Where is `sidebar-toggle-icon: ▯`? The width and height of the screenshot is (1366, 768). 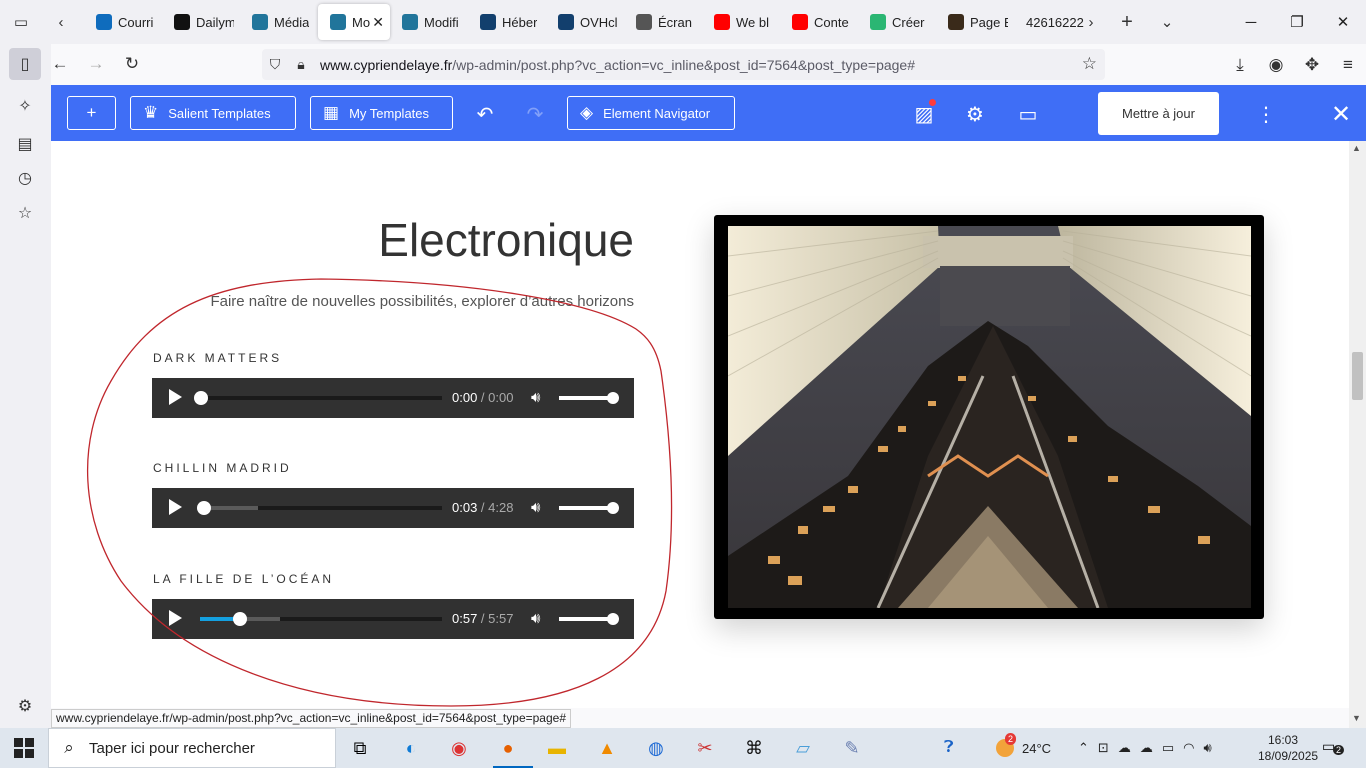
sidebar-toggle-icon: ▯ is located at coordinates (25, 64).